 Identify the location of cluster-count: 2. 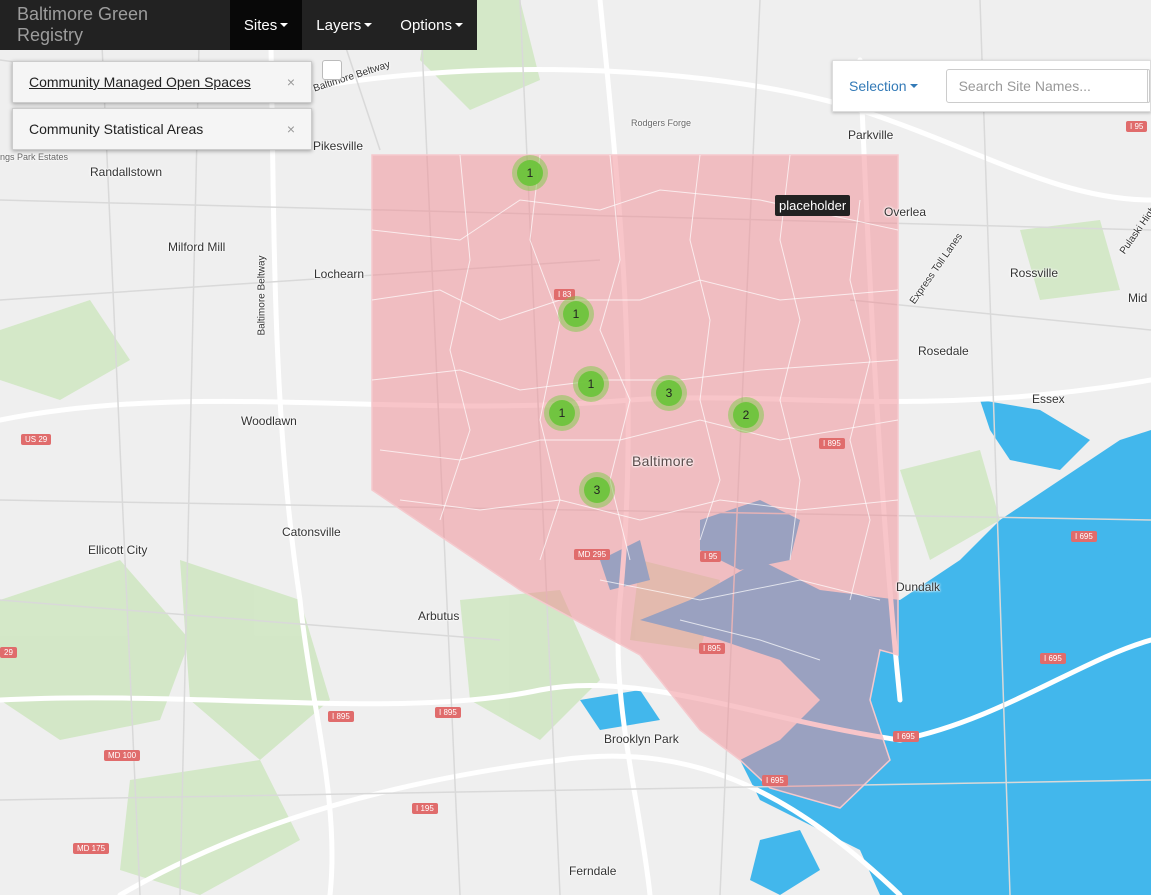
(746, 415).